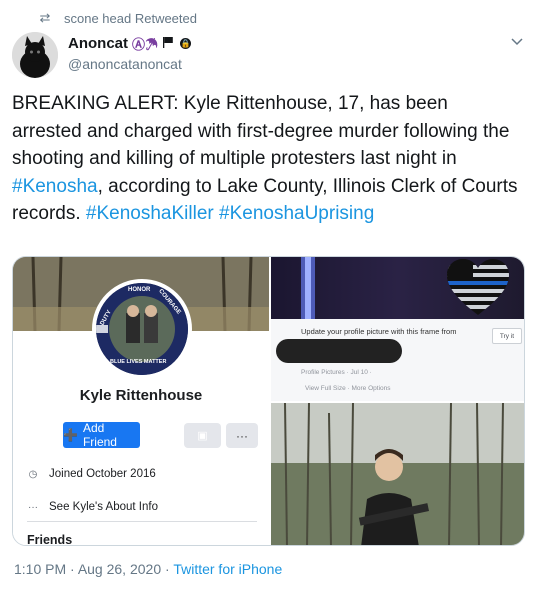 The width and height of the screenshot is (540, 591). I want to click on friends-heading: Friends, so click(50, 539).